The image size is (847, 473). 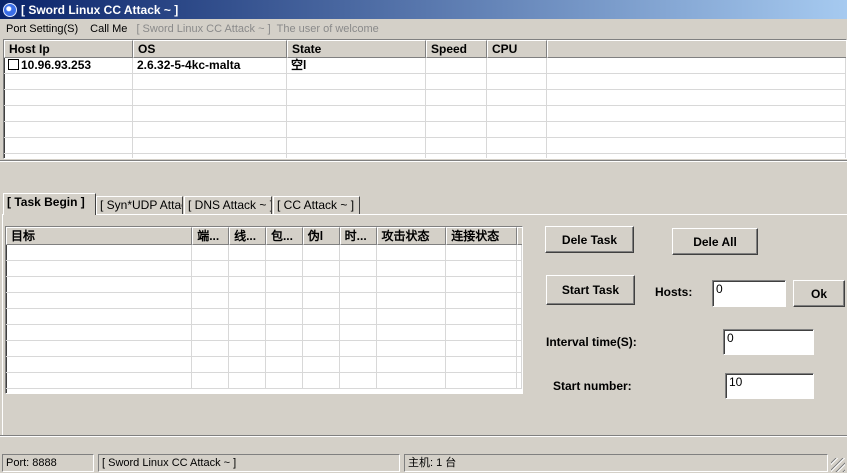 What do you see at coordinates (249, 463) in the screenshot?
I see `status-caption: [ Sword Linux CC Attack ~ ]` at bounding box center [249, 463].